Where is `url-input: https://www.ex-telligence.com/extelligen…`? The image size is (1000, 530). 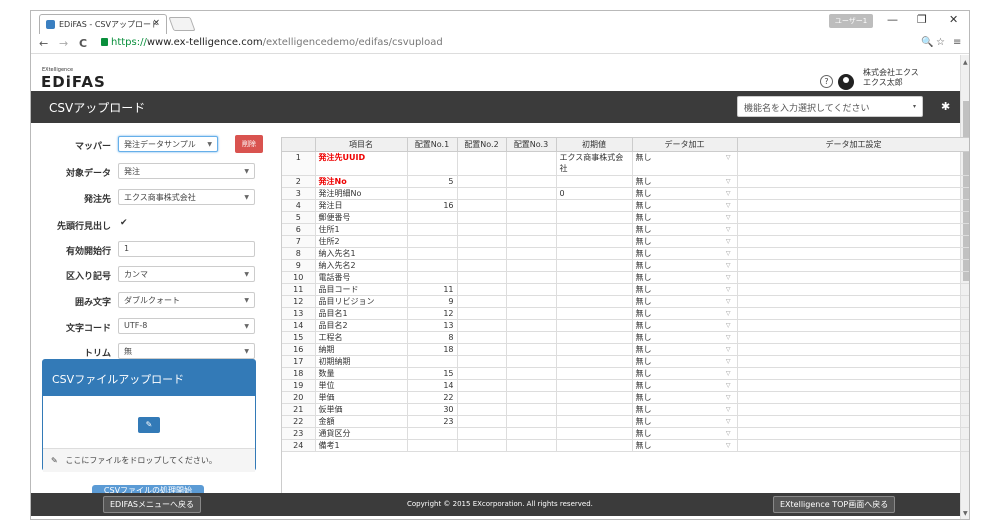
url-input: https://www.ex-telligence.com/extelligen… is located at coordinates (272, 42).